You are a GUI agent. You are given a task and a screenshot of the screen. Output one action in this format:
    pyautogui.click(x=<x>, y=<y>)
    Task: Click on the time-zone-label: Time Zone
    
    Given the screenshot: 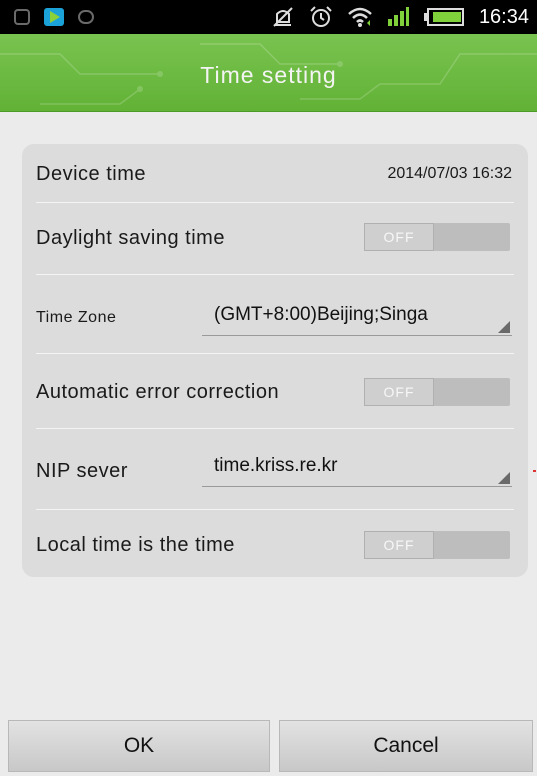 What is the action you would take?
    pyautogui.click(x=76, y=317)
    